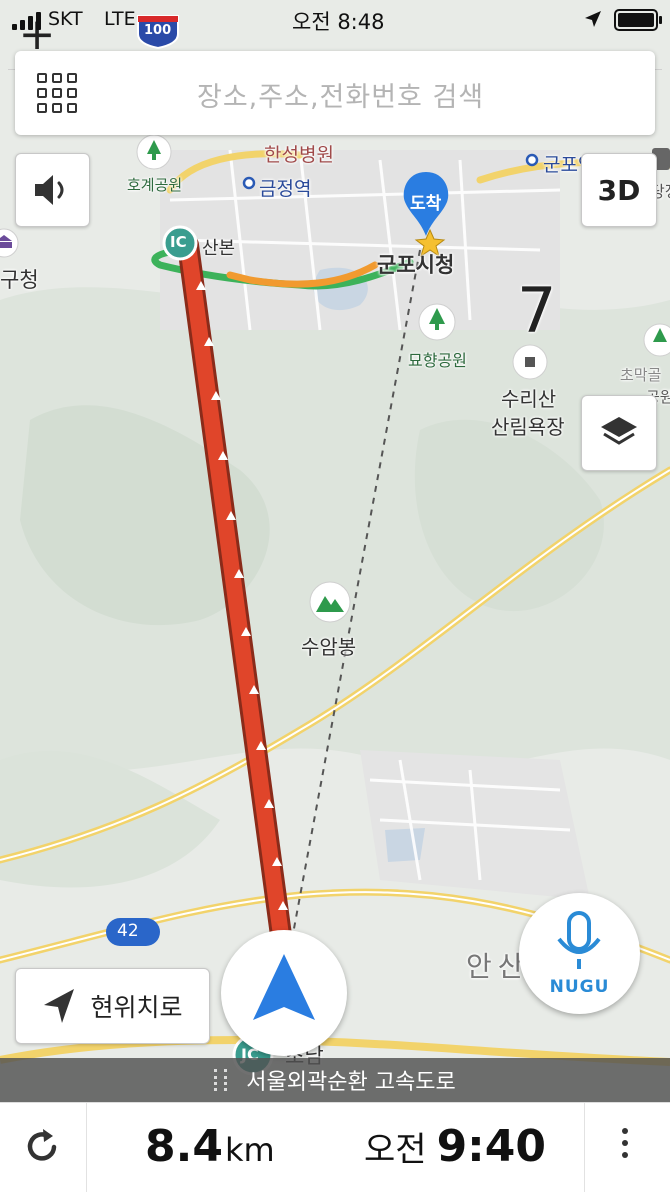 Image resolution: width=670 pixels, height=1192 pixels. I want to click on search-bar: 장소,주소,전화번호 검색, so click(335, 93).